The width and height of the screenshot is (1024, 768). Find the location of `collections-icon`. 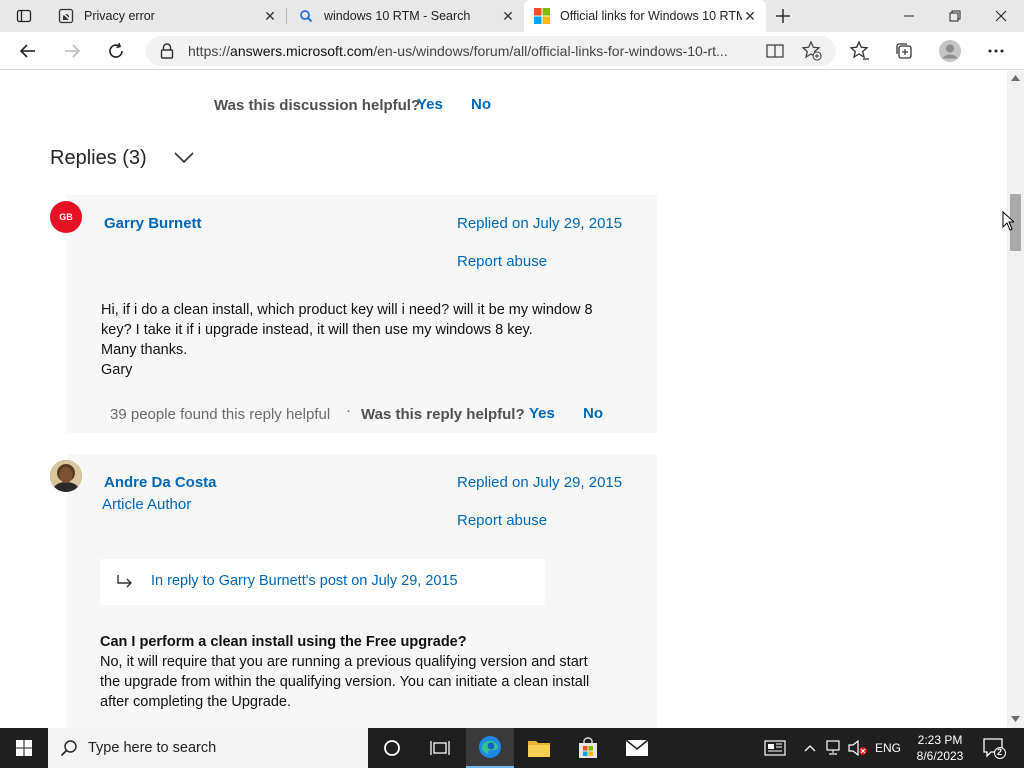

collections-icon is located at coordinates (904, 51).